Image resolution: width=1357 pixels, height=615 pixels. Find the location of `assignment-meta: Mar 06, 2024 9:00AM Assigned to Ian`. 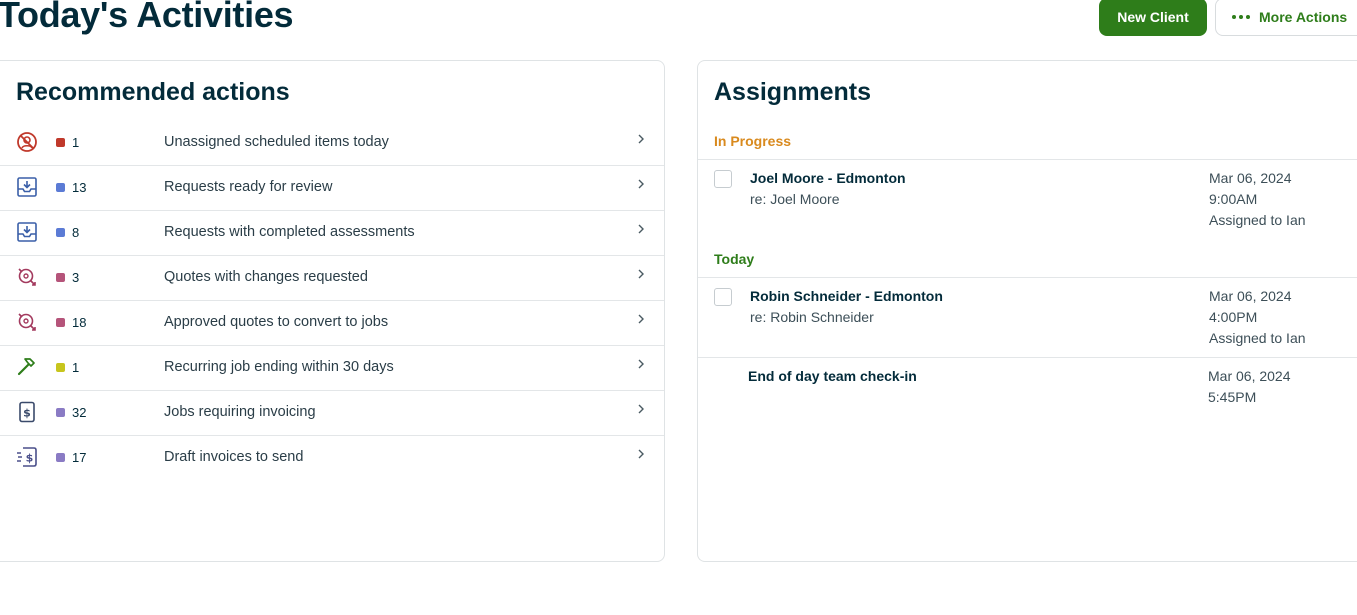

assignment-meta: Mar 06, 2024 9:00AM Assigned to Ian is located at coordinates (1257, 199).